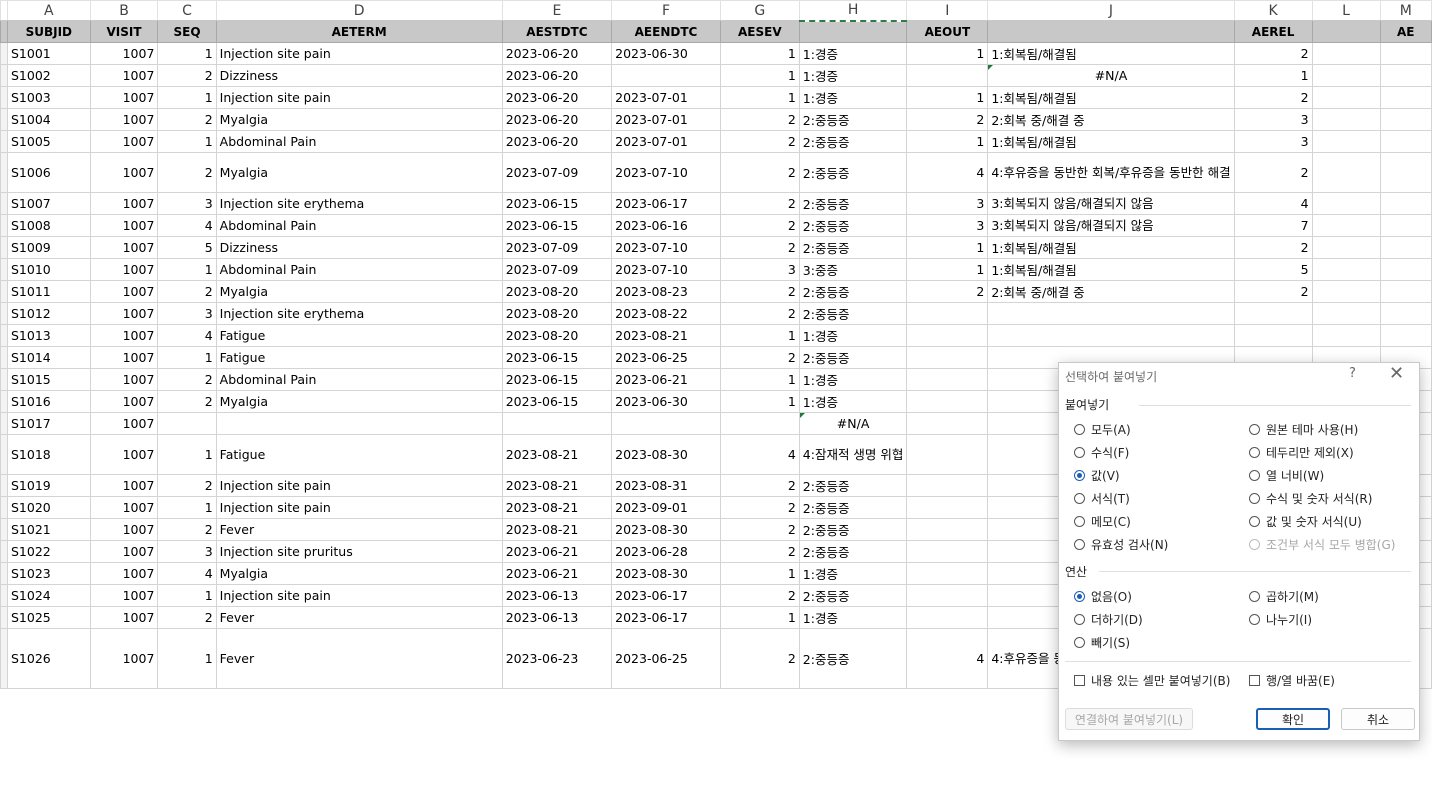 The width and height of the screenshot is (1432, 786). I want to click on cell-a-15: S1014, so click(49, 357).